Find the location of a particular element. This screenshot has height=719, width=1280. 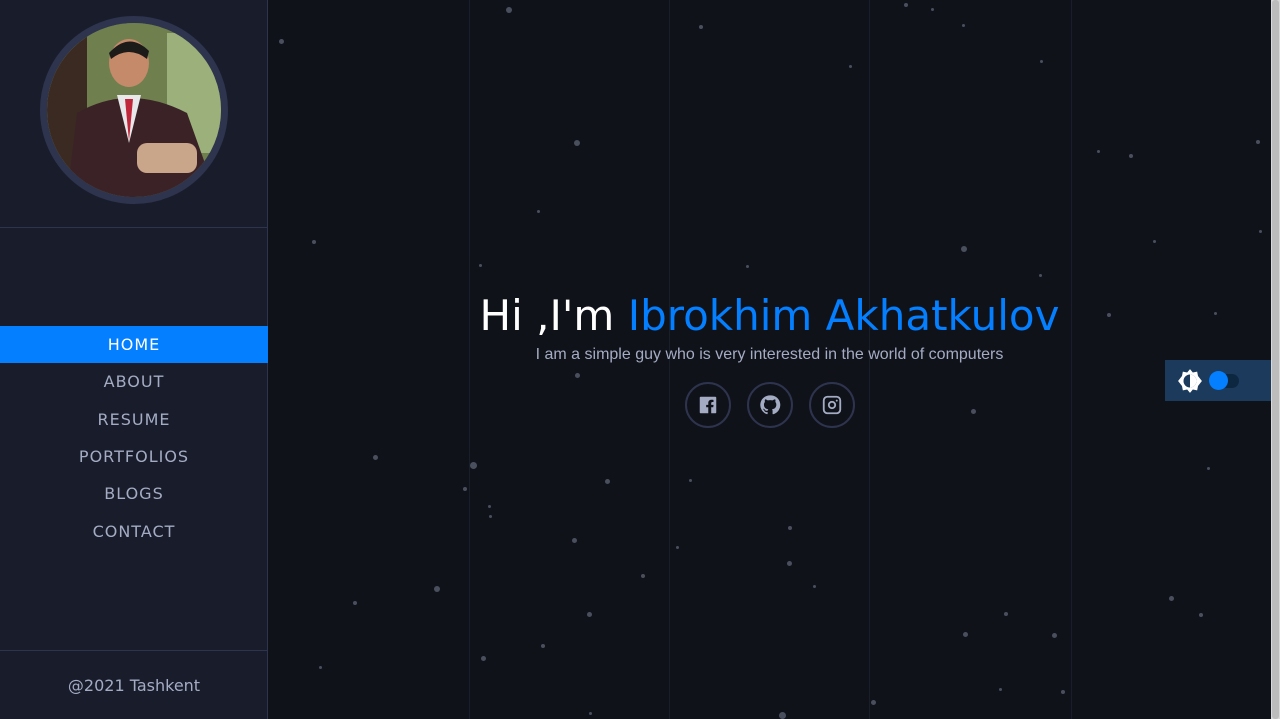

theme-switch is located at coordinates (1224, 380).